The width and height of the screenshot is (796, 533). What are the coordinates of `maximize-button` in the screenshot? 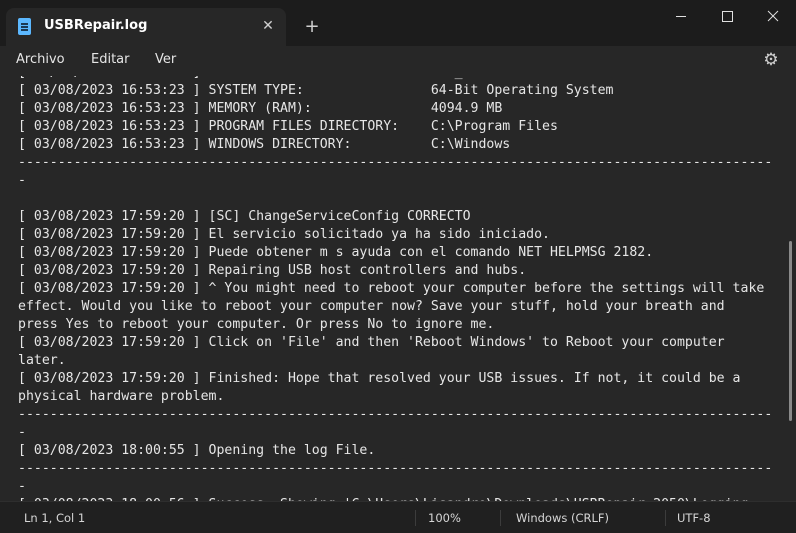 It's located at (727, 16).